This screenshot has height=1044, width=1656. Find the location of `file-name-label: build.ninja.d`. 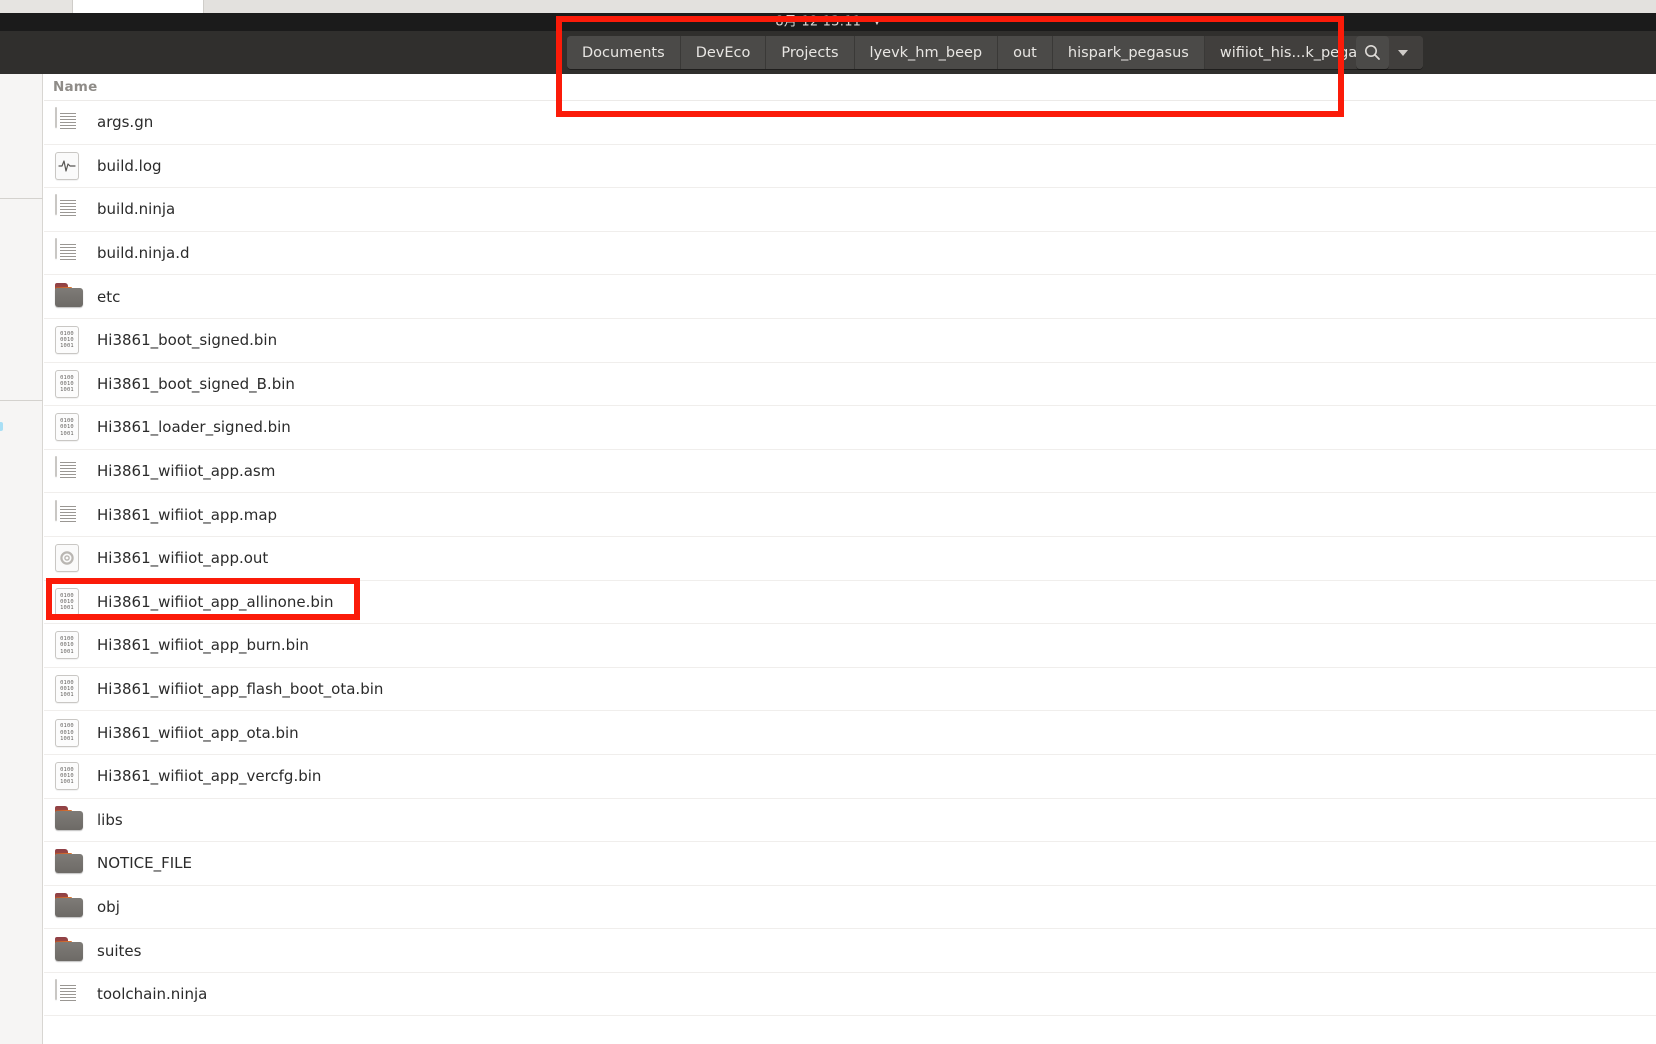

file-name-label: build.ninja.d is located at coordinates (143, 253).